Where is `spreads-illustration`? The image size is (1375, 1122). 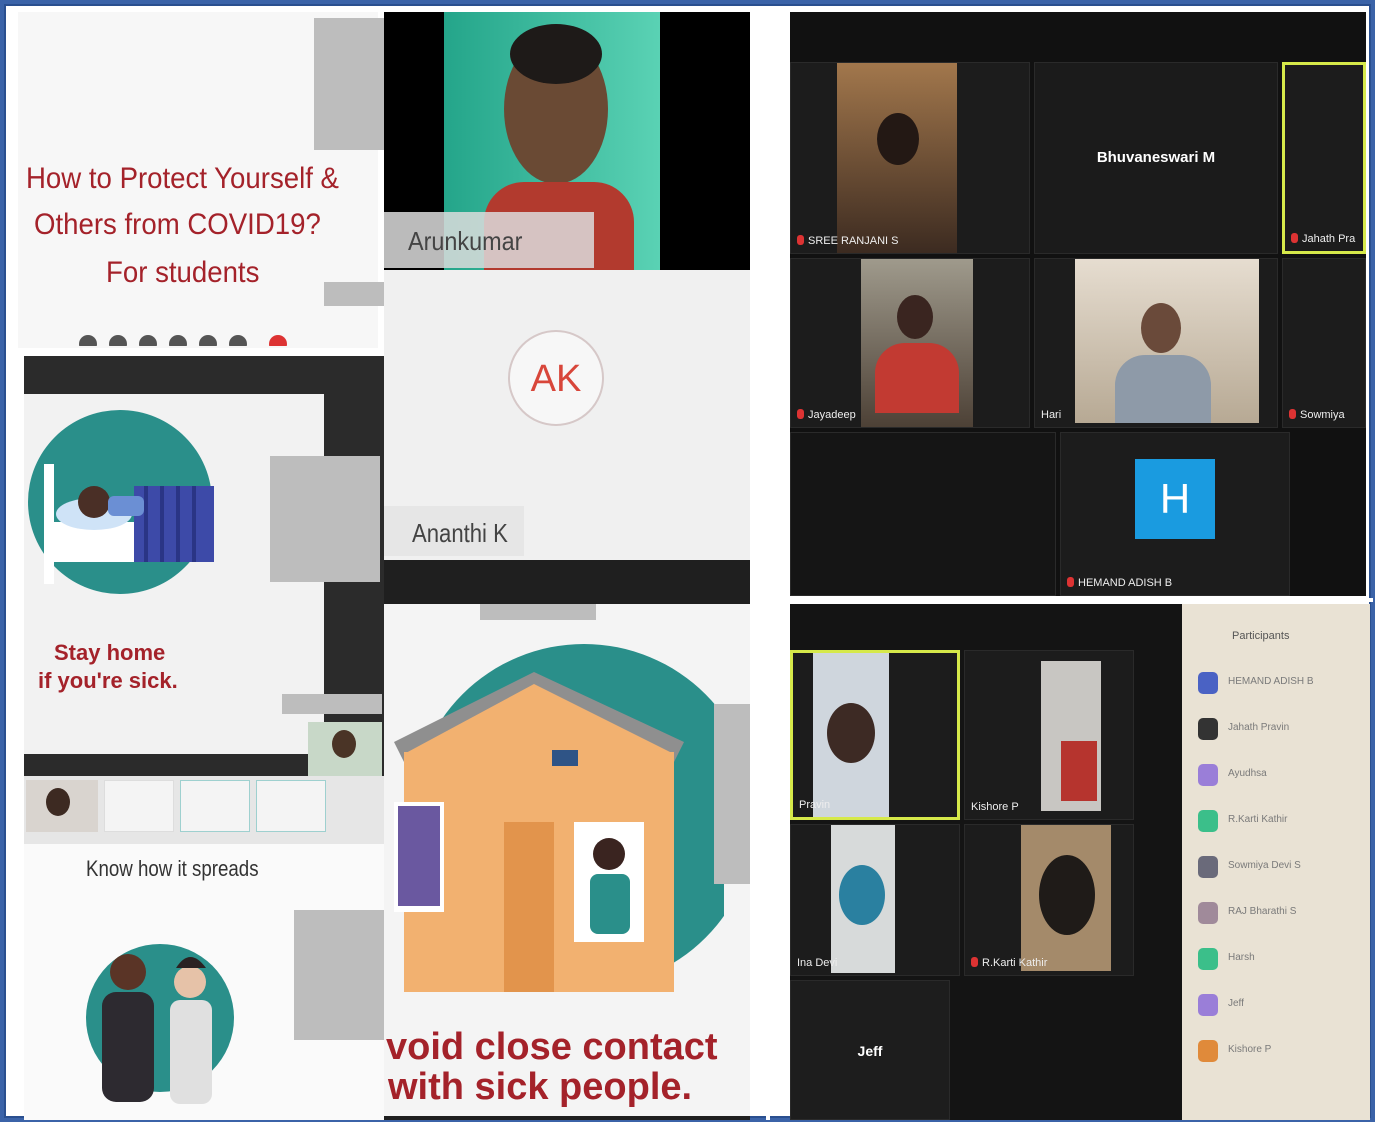
spreads-illustration is located at coordinates (160, 1024).